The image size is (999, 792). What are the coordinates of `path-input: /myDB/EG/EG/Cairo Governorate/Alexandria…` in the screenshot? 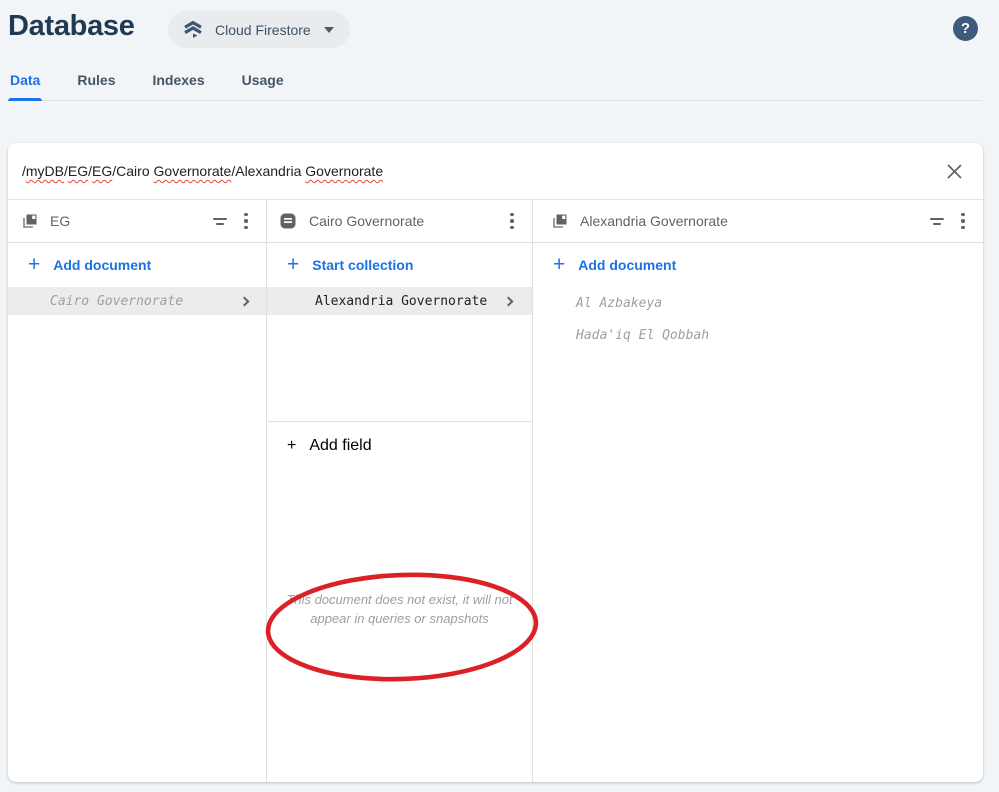 It's located at (481, 171).